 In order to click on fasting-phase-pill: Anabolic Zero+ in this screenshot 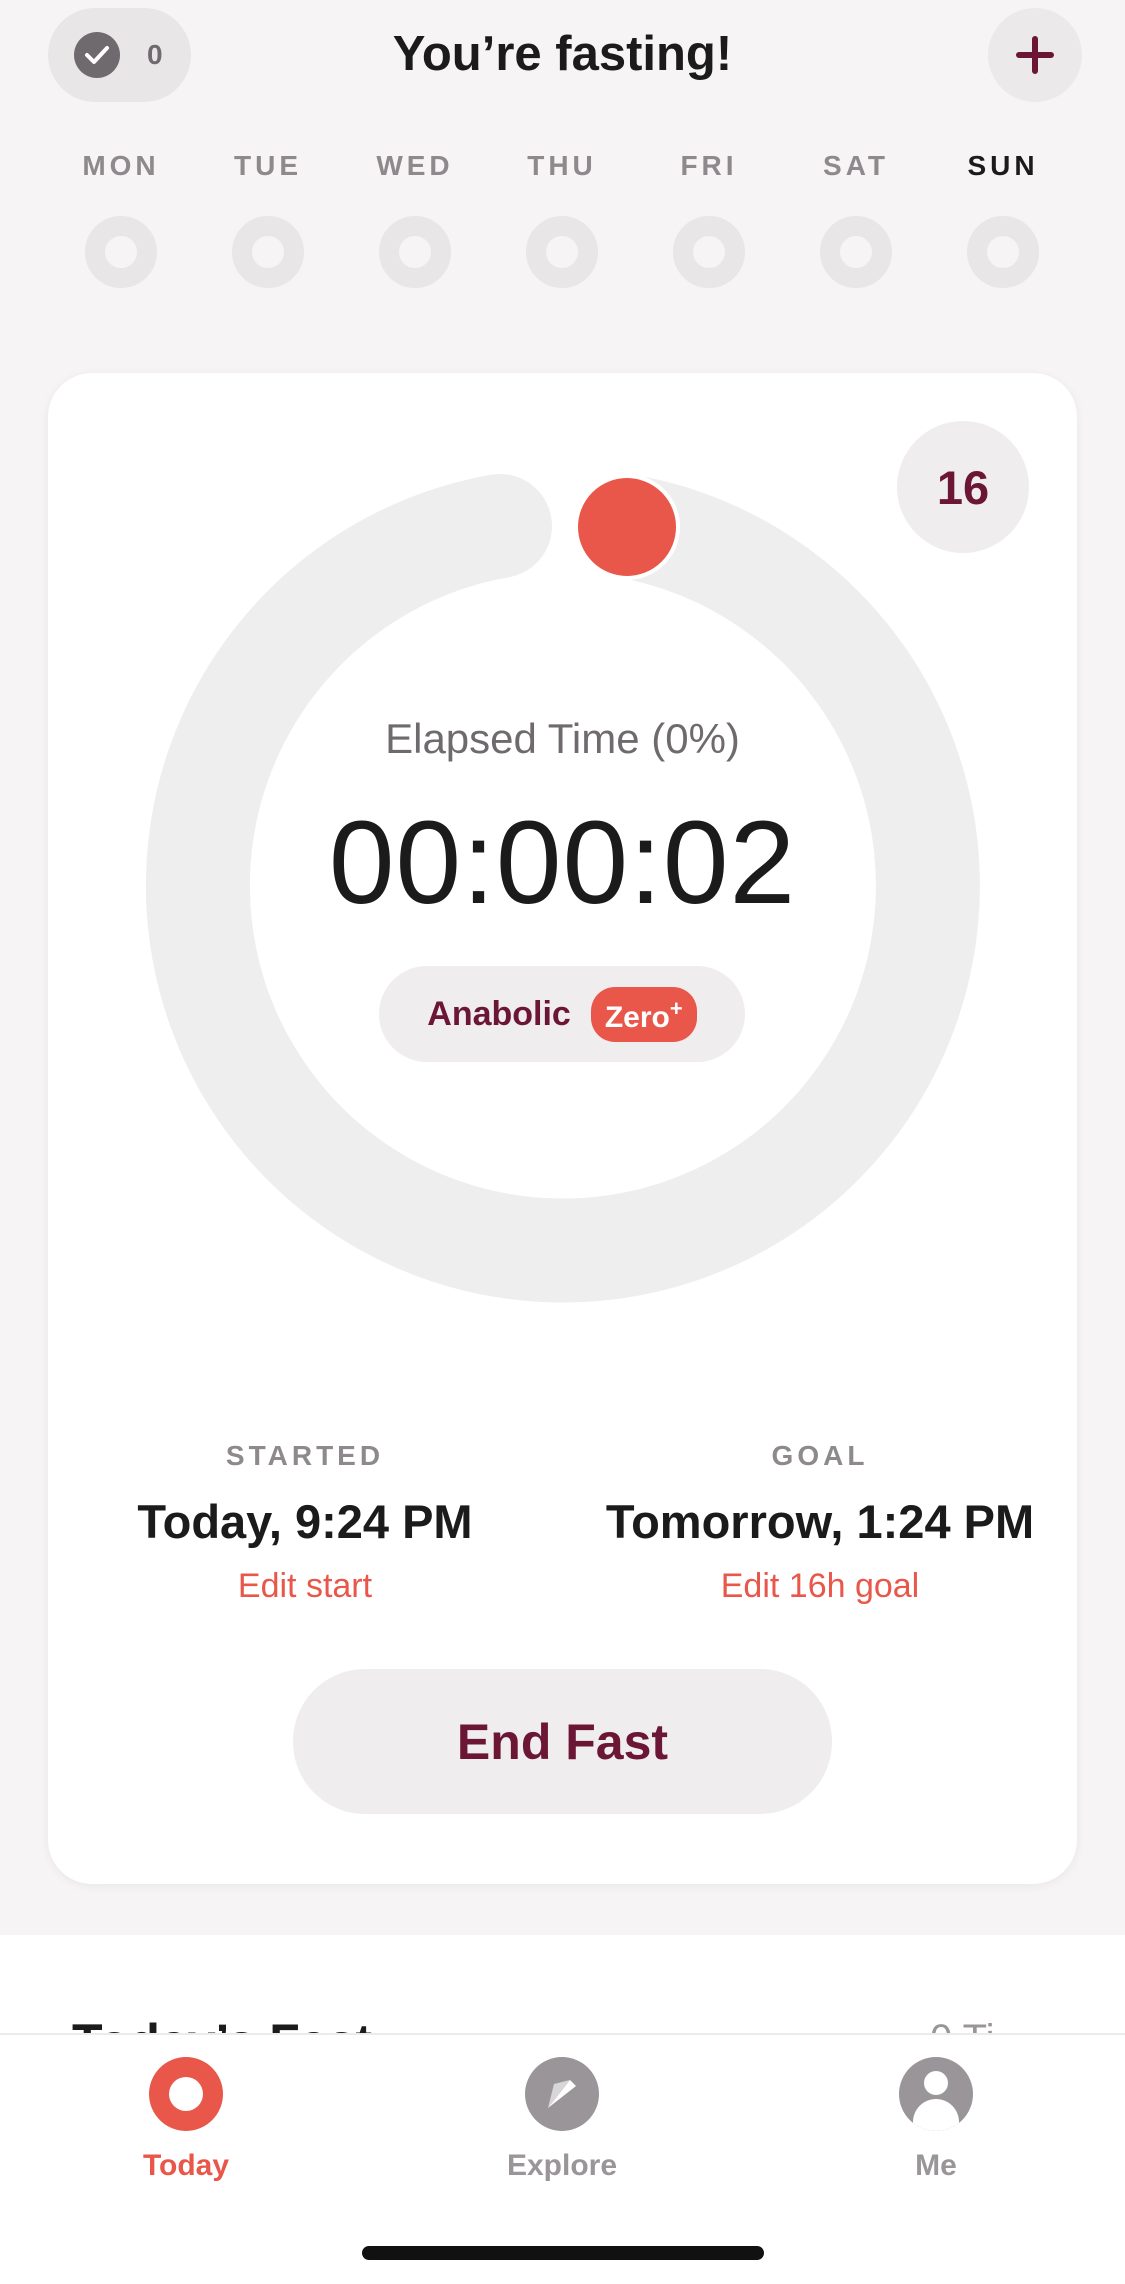, I will do `click(562, 1014)`.